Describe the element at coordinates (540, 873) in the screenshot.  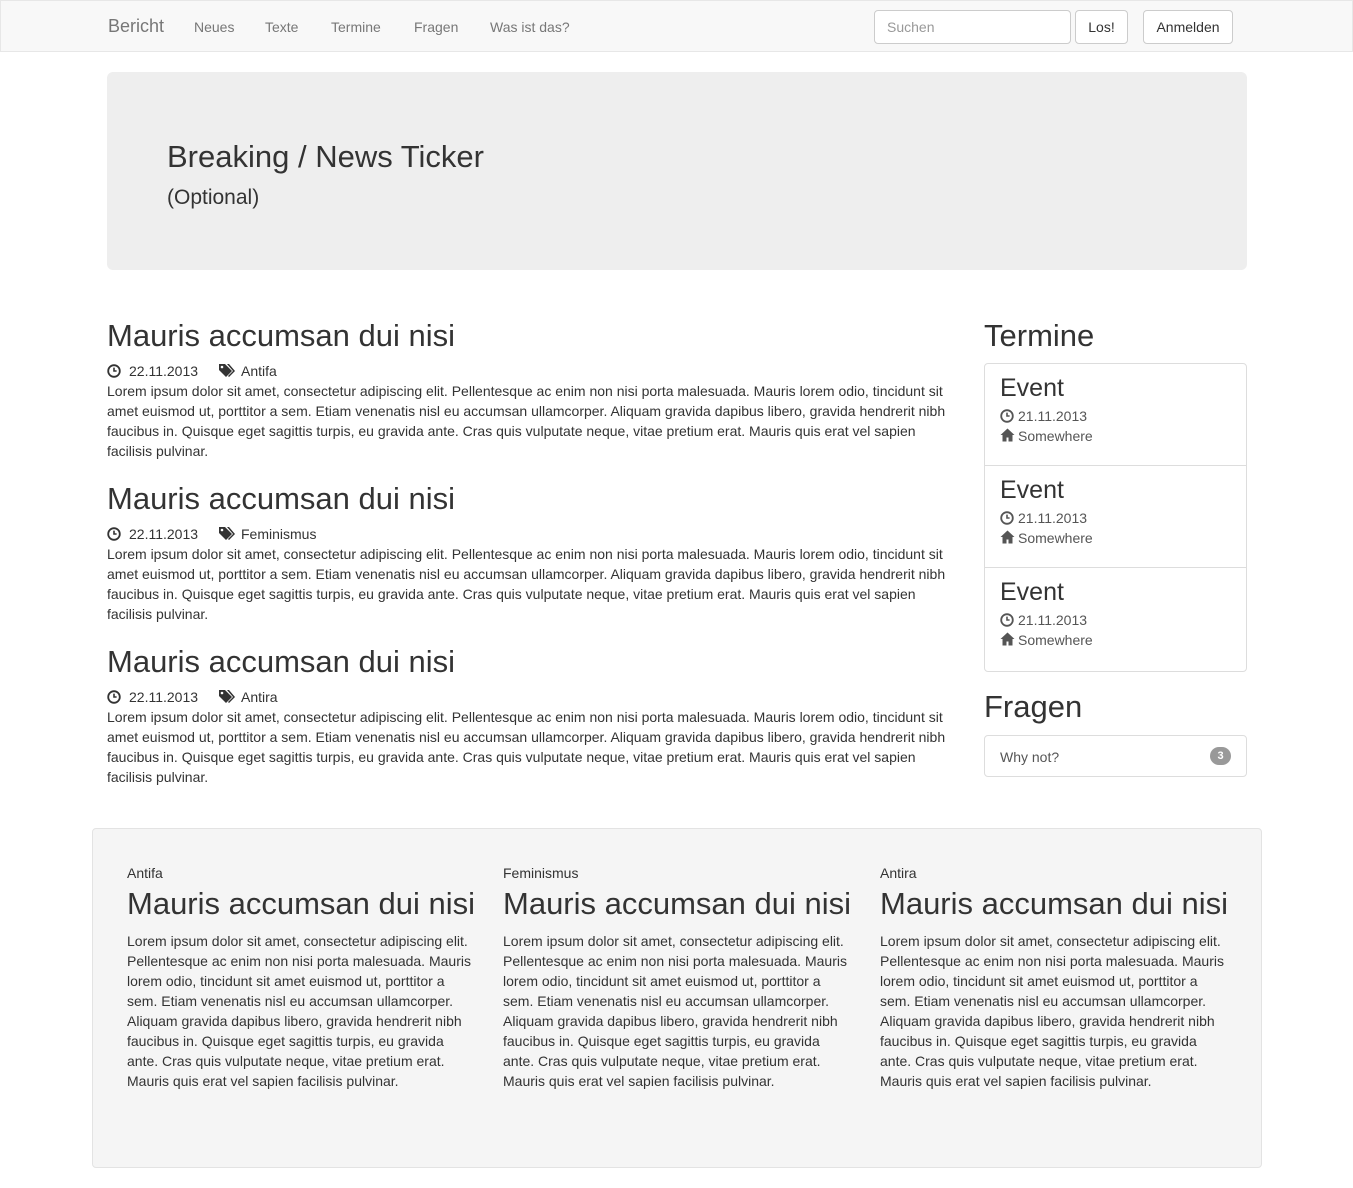
I see `featured-category: Feminismus` at that location.